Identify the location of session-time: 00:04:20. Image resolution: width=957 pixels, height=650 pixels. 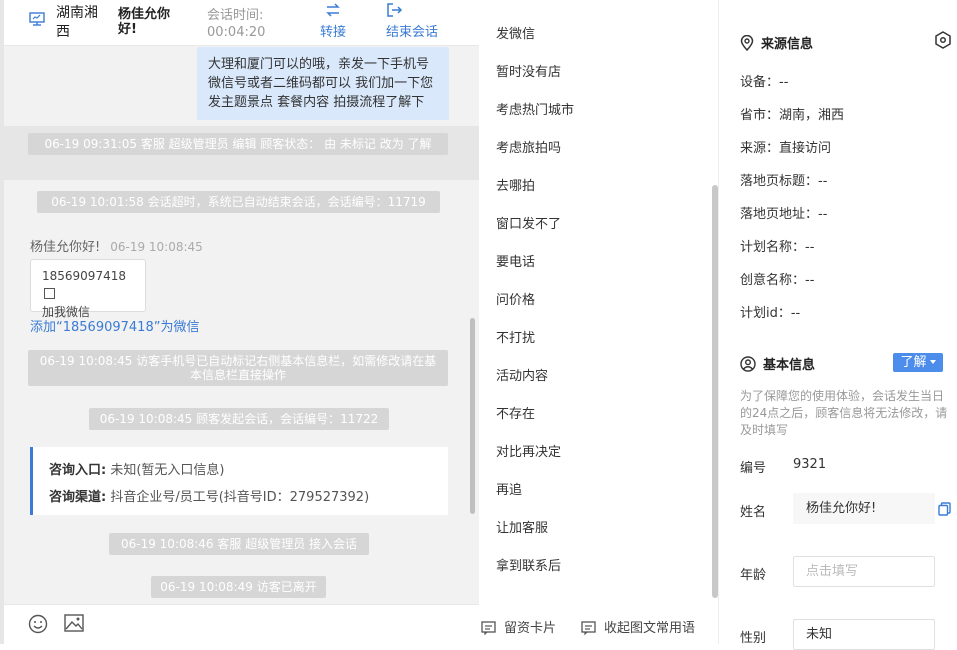
(236, 32).